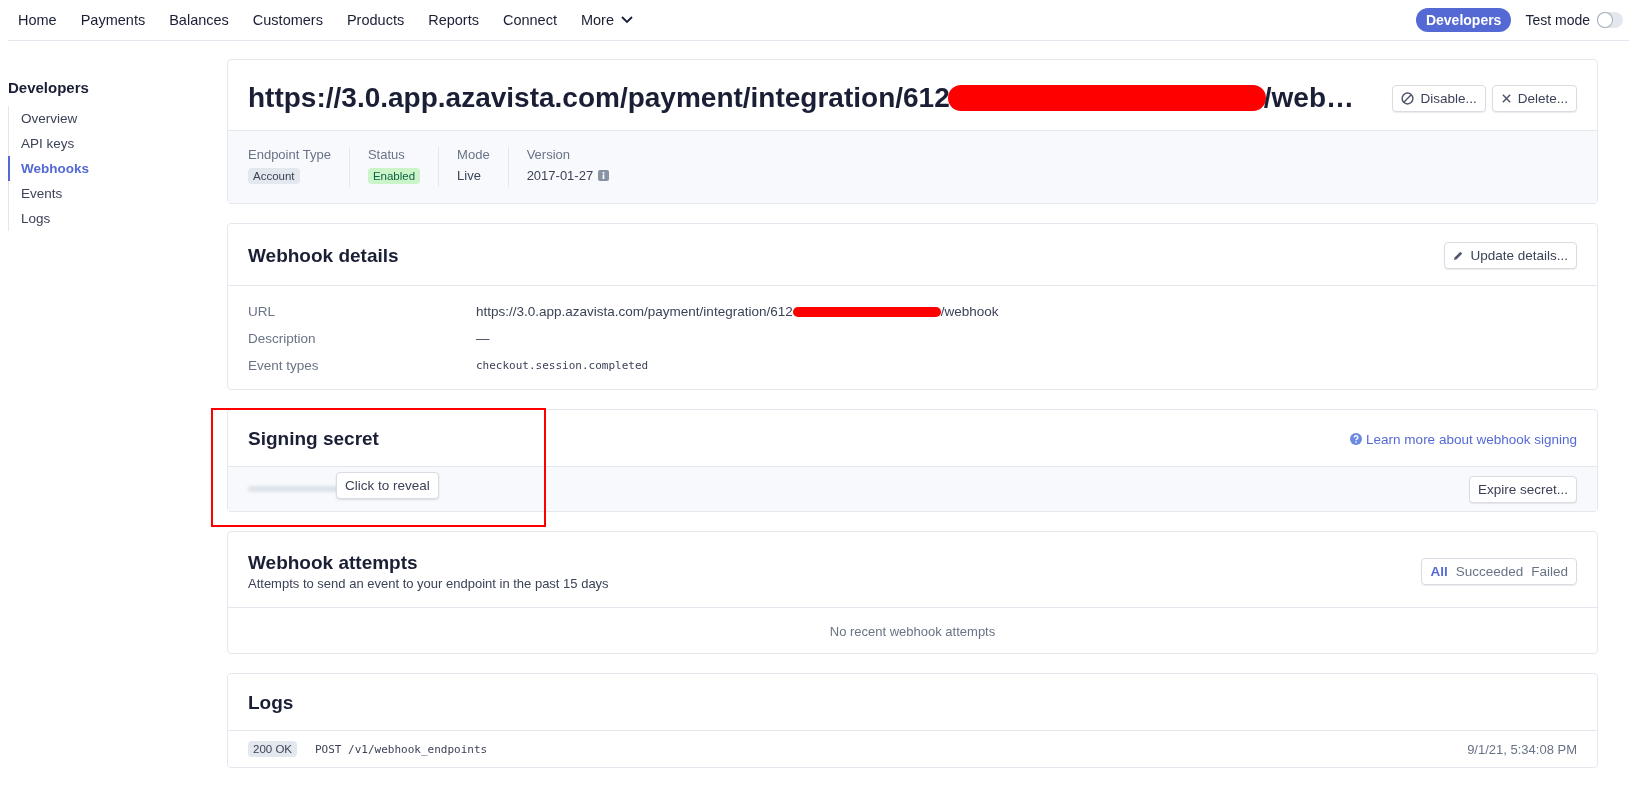  What do you see at coordinates (1463, 20) in the screenshot?
I see `developers-button: Developers` at bounding box center [1463, 20].